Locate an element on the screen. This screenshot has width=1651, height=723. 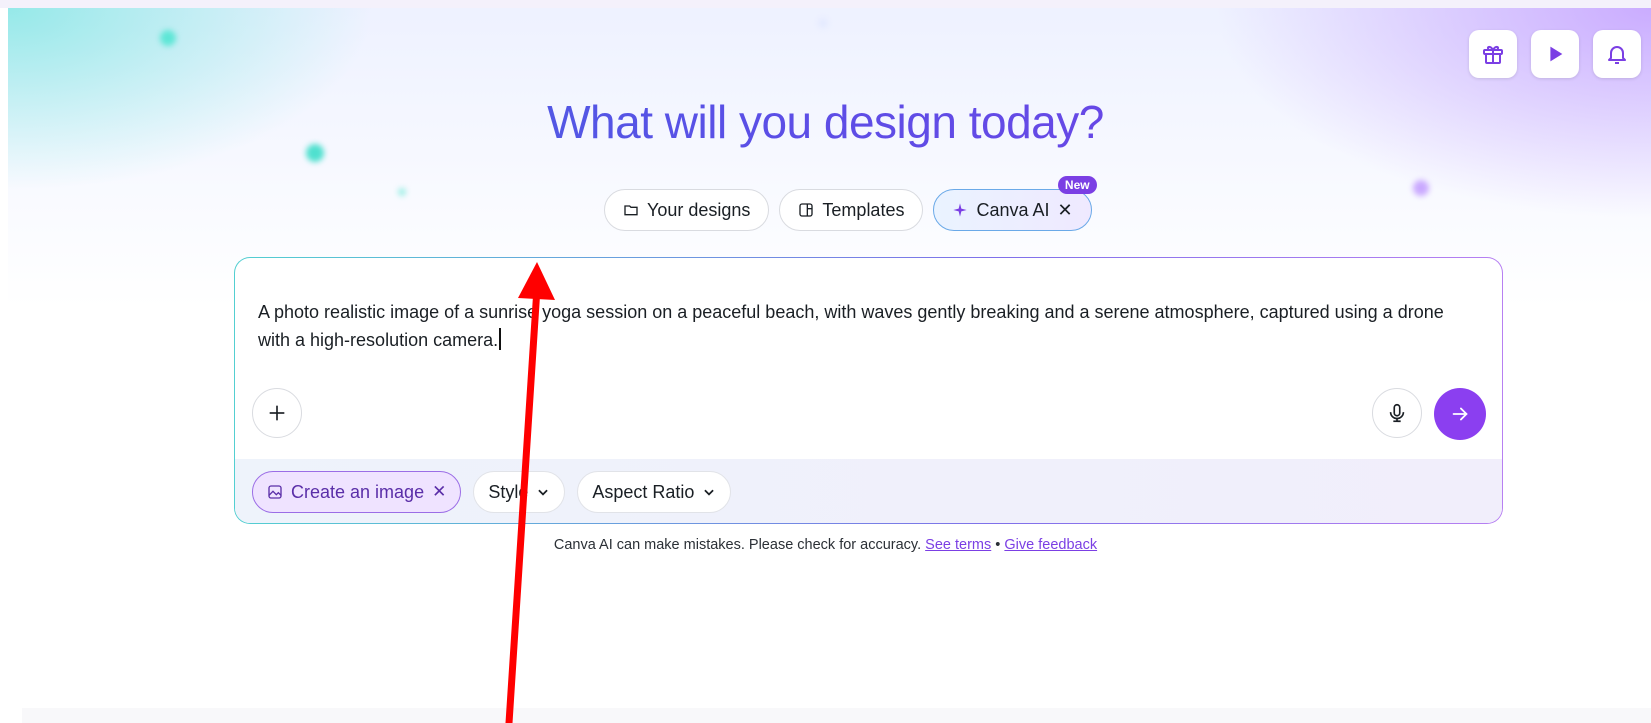
mode-tabs: Your designs Templates New Canva AI ✕ is located at coordinates (850, 203).